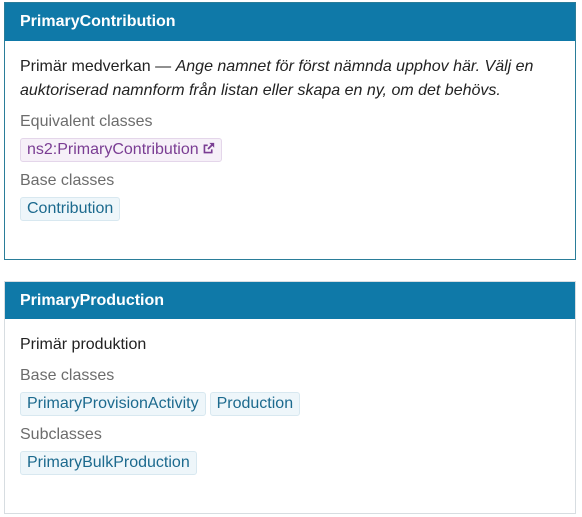 The height and width of the screenshot is (517, 582). I want to click on equivalent-classes-label: Equivalent classes, so click(86, 121).